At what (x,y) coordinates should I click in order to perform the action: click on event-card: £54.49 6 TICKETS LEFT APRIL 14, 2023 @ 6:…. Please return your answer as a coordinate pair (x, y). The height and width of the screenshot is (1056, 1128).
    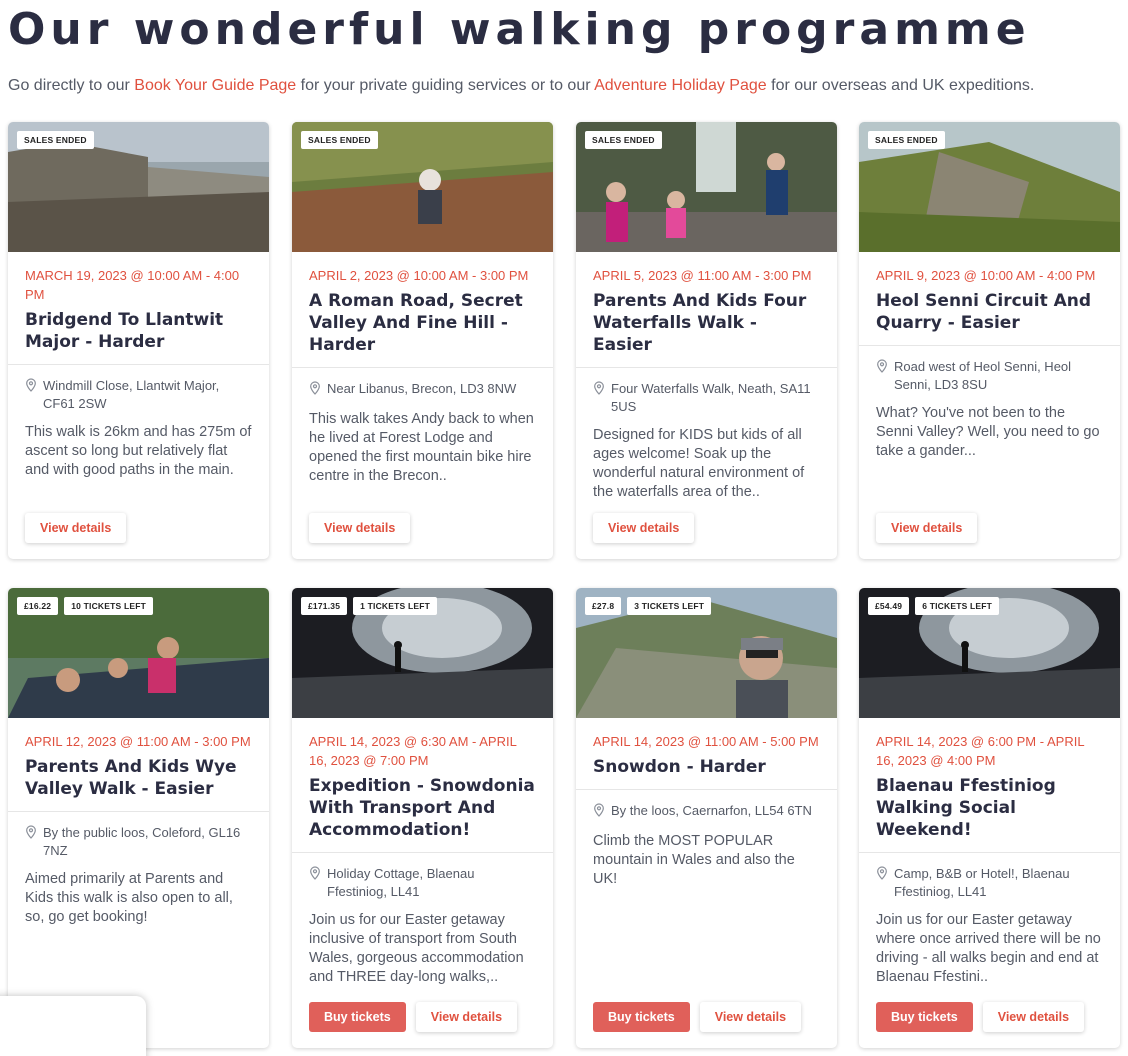
    Looking at the image, I should click on (989, 818).